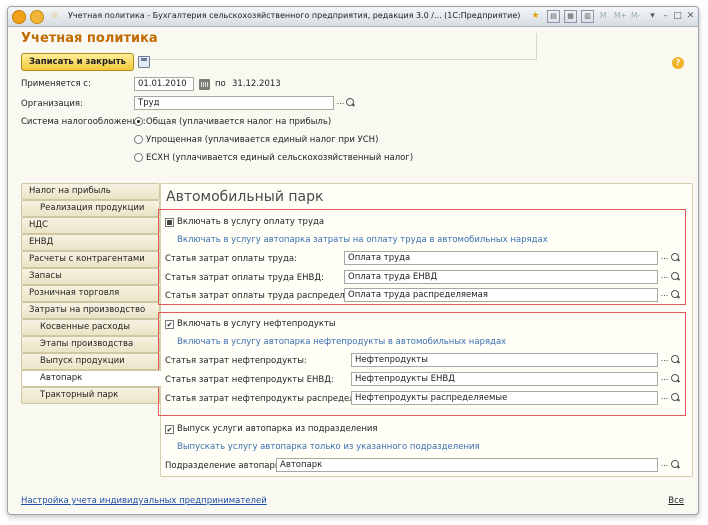 This screenshot has width=708, height=525. What do you see at coordinates (675, 360) in the screenshot?
I see `fuel-cost-search-icon` at bounding box center [675, 360].